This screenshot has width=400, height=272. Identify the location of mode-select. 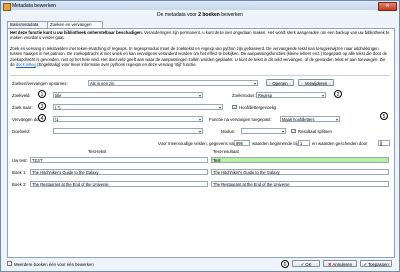
(263, 131).